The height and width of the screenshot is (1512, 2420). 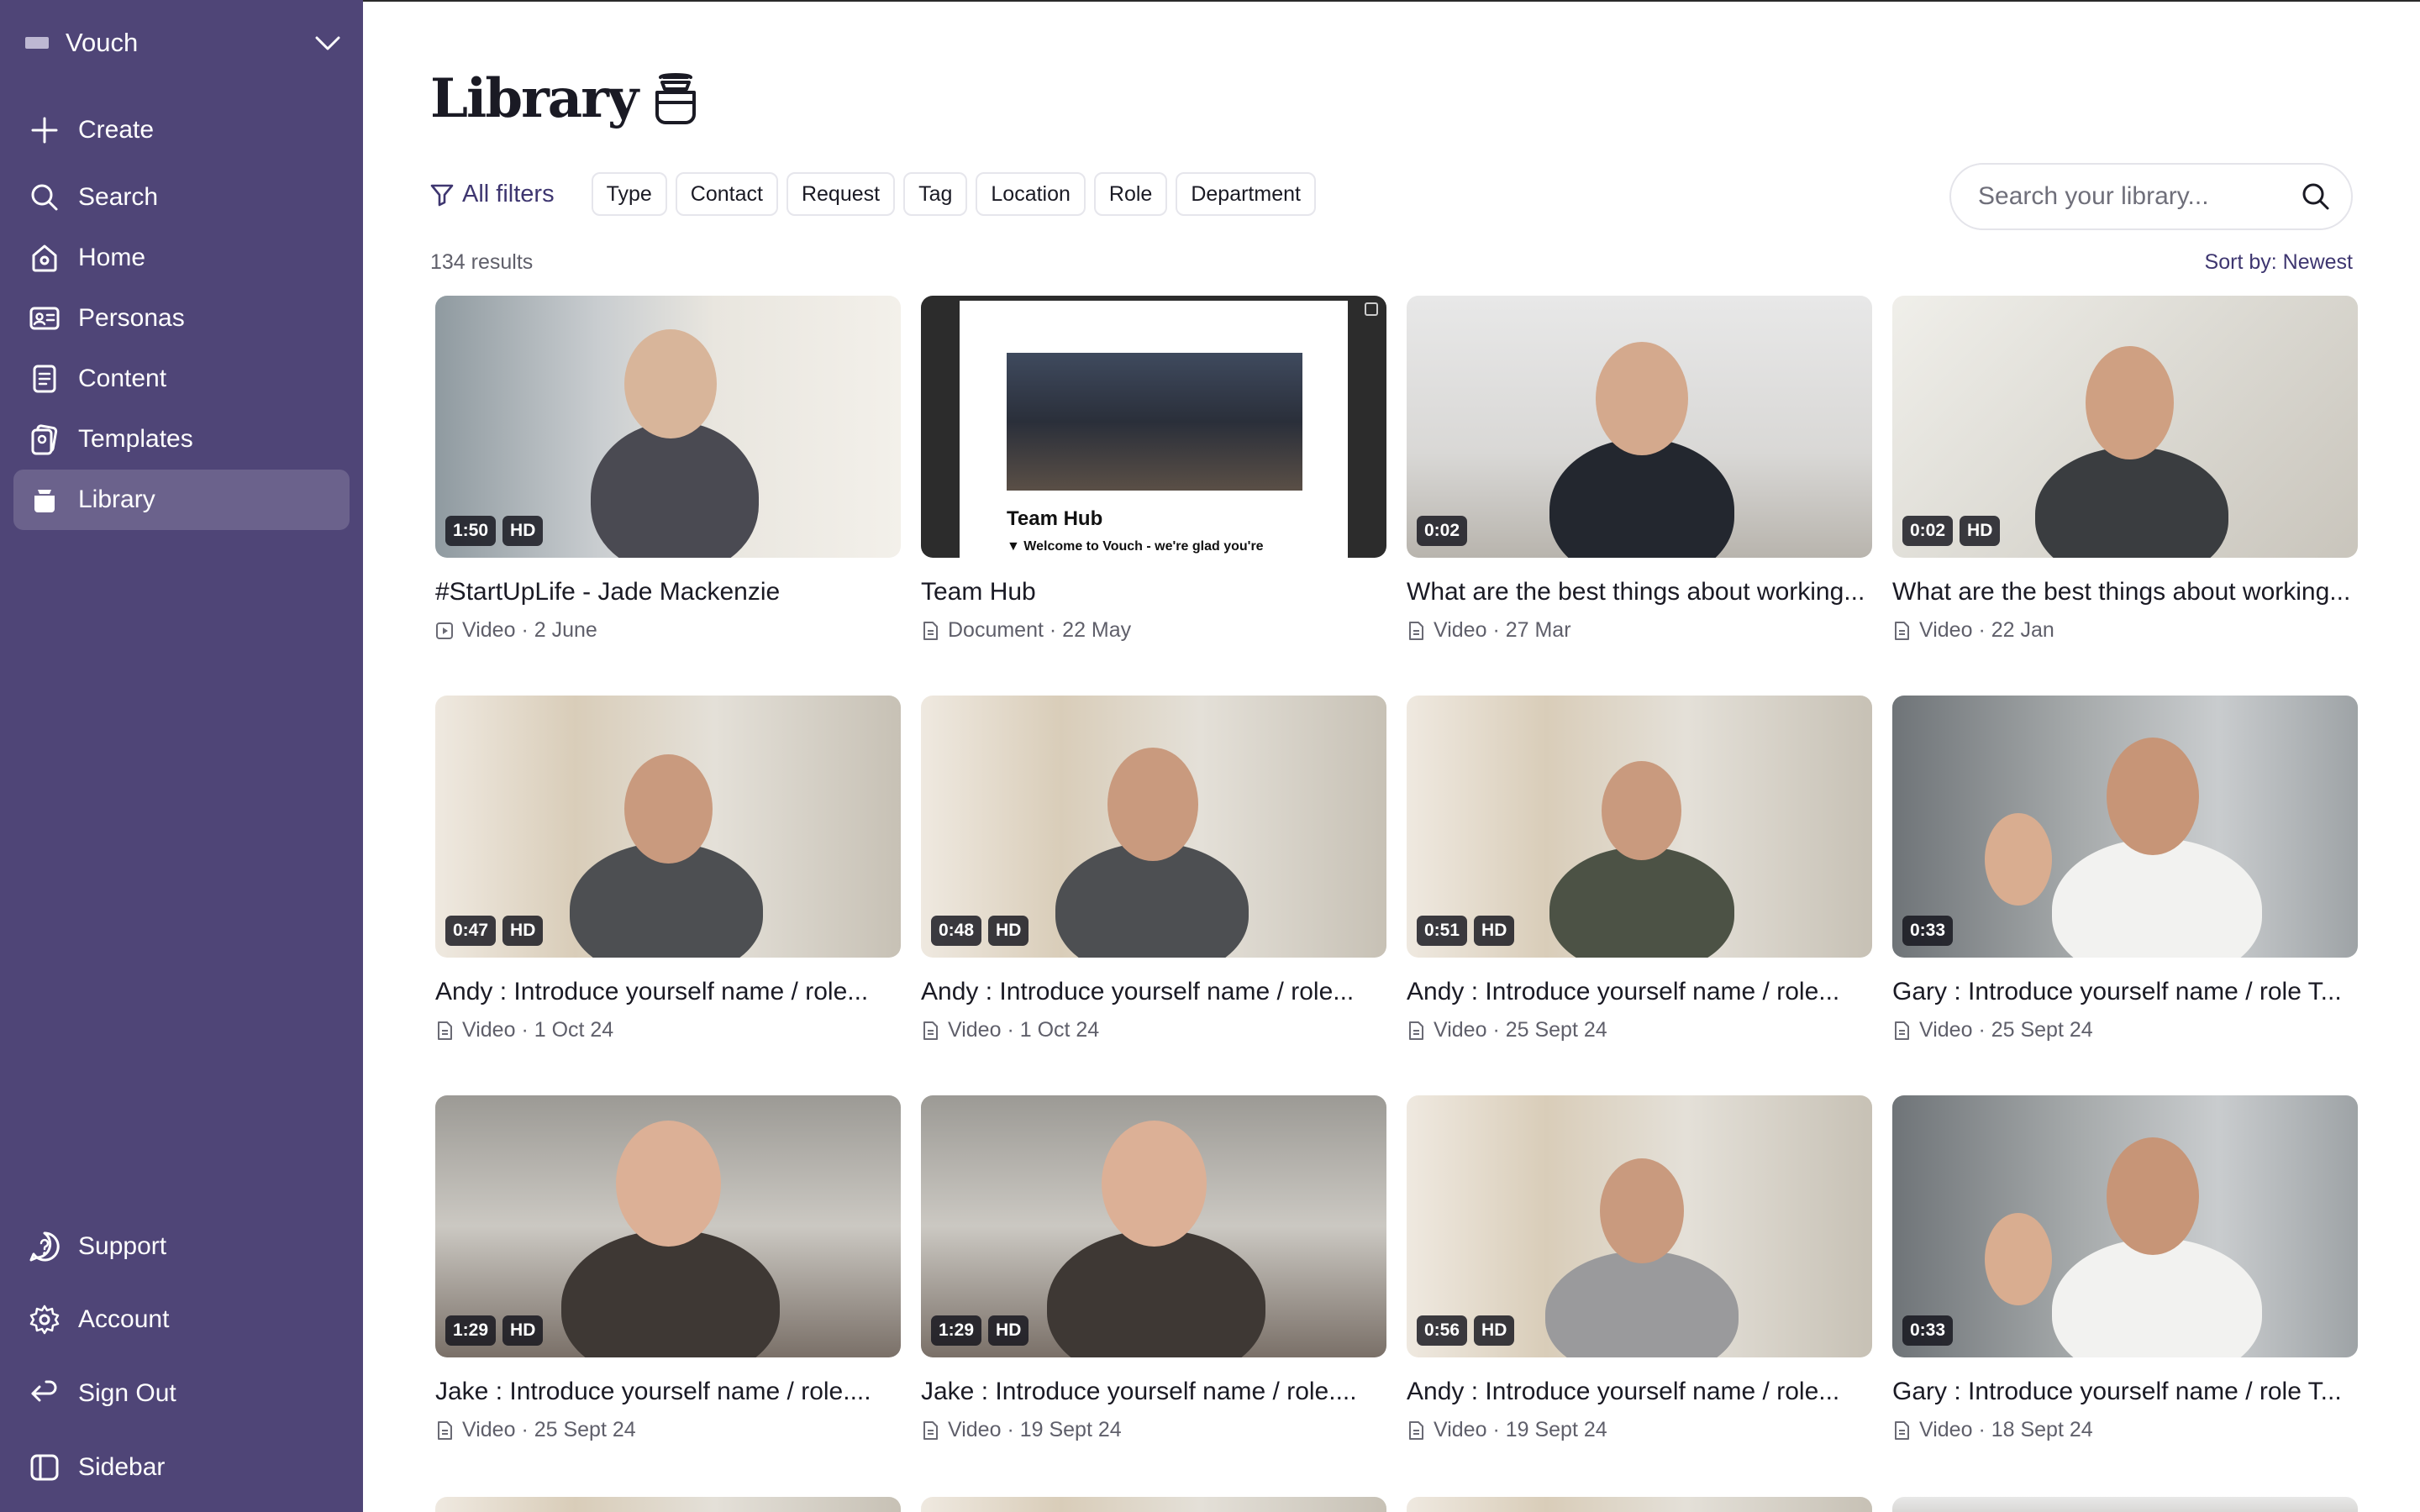 What do you see at coordinates (726, 194) in the screenshot?
I see `filter-chip-contact: Contact` at bounding box center [726, 194].